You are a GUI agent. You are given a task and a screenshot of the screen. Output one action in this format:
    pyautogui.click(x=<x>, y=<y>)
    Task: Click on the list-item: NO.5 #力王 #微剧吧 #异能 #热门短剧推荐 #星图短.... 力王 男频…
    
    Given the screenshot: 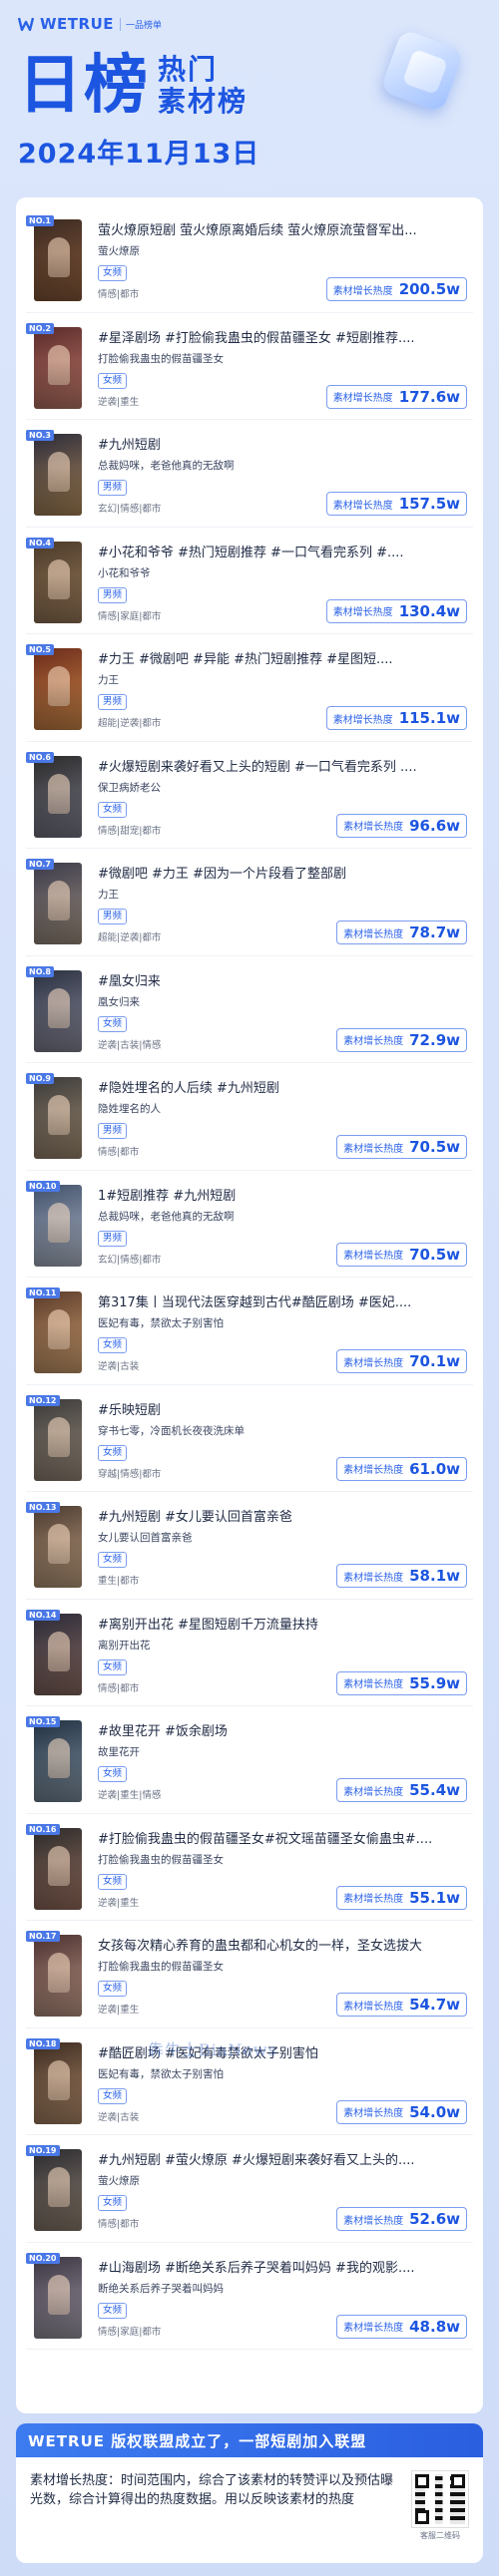 What is the action you would take?
    pyautogui.click(x=249, y=688)
    